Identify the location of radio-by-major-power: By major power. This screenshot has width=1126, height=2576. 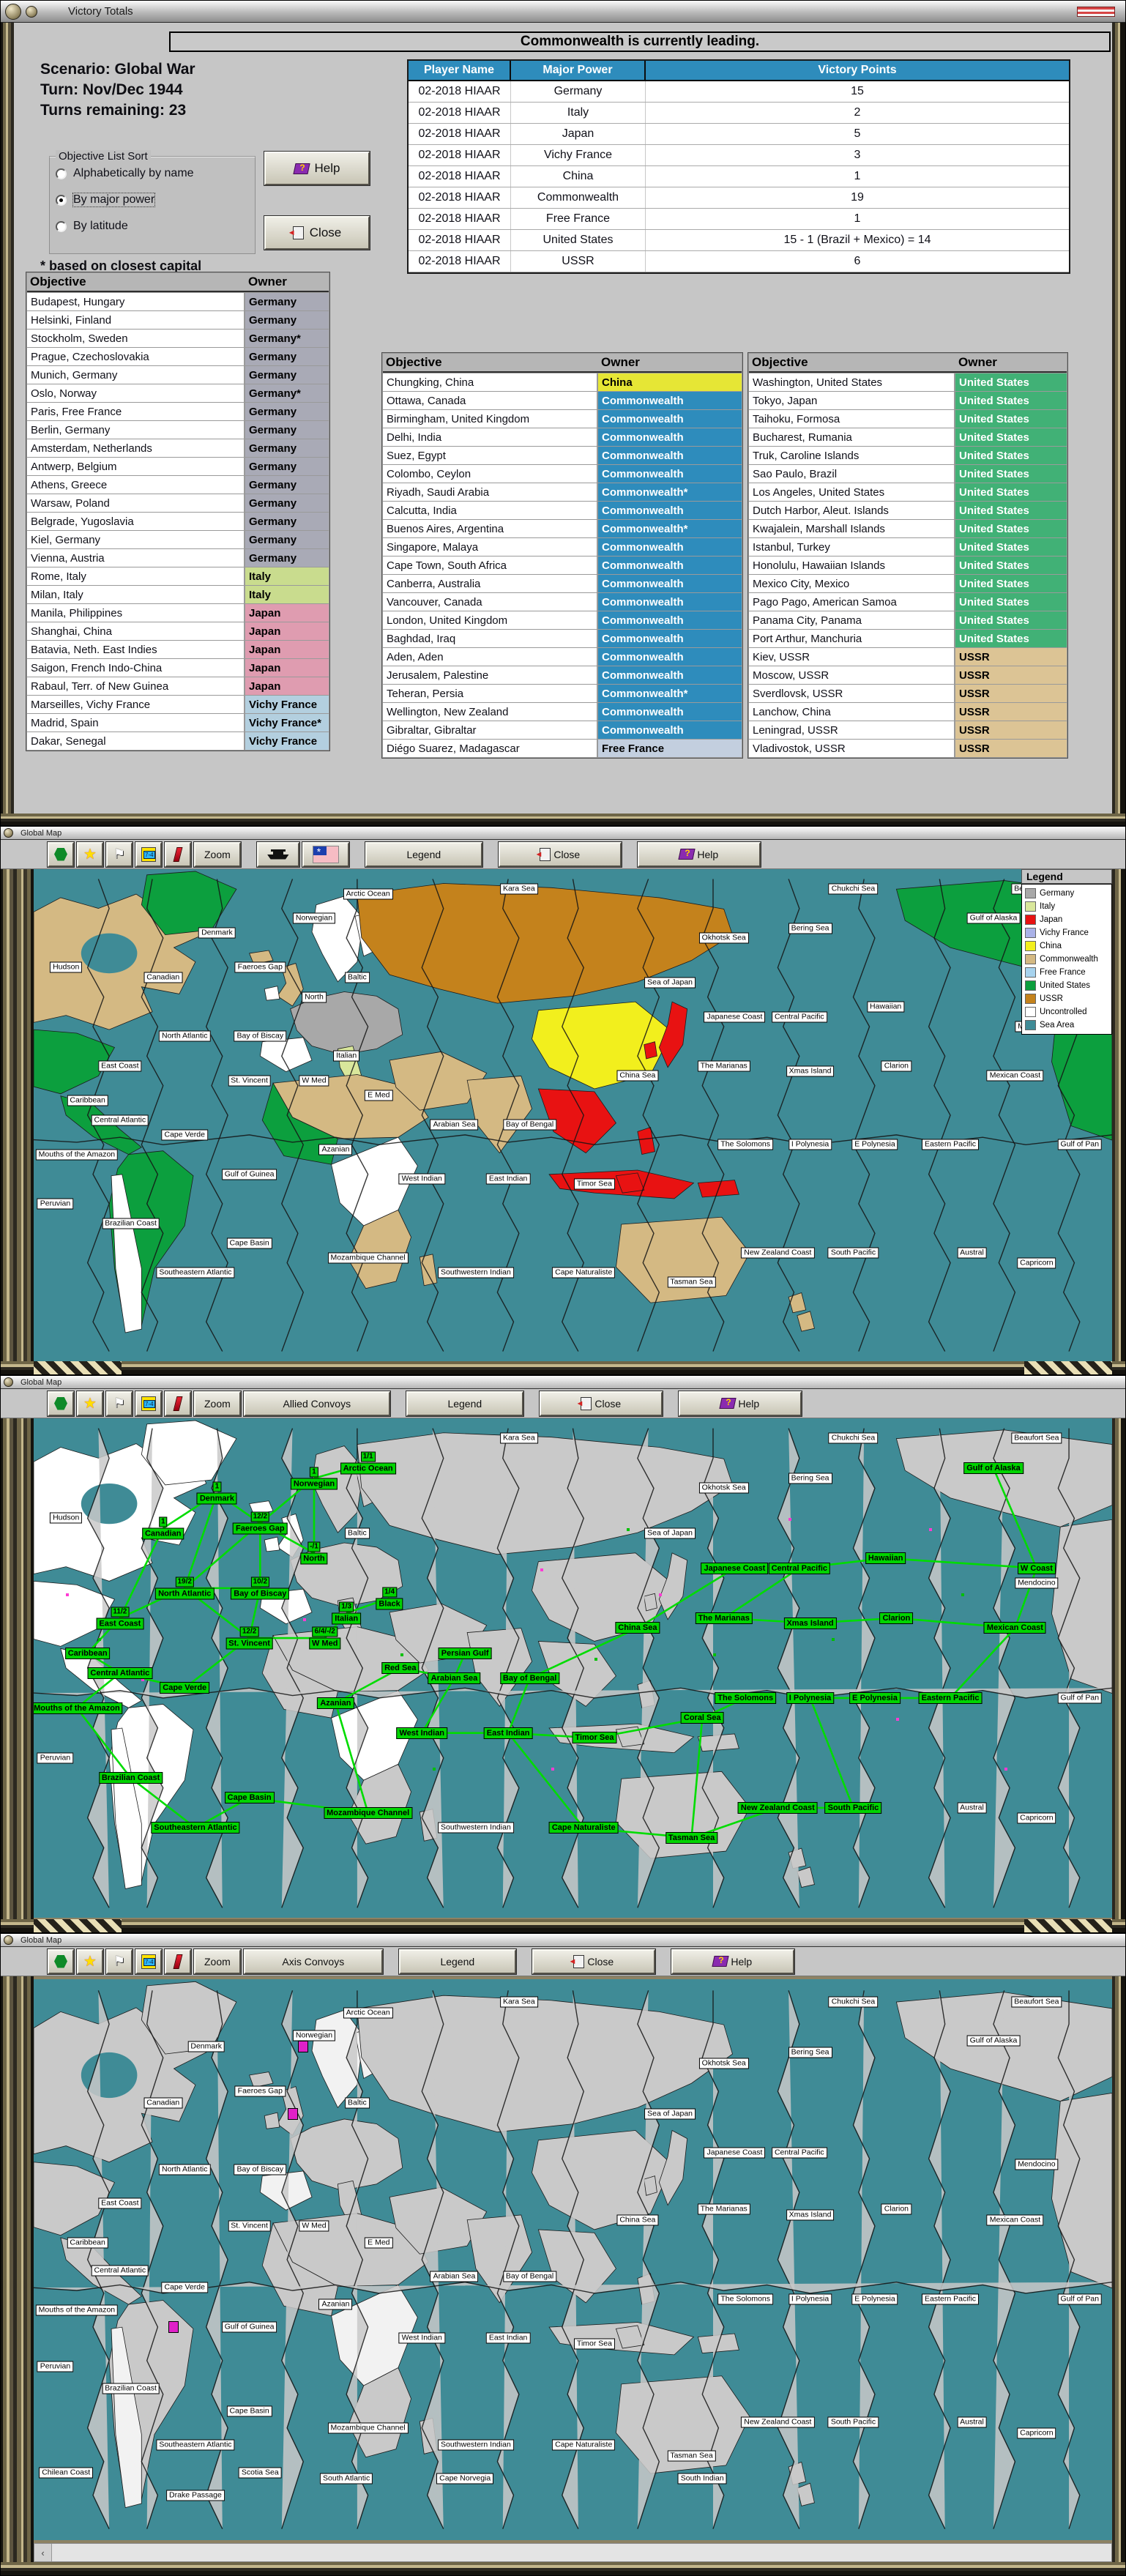
(152, 200).